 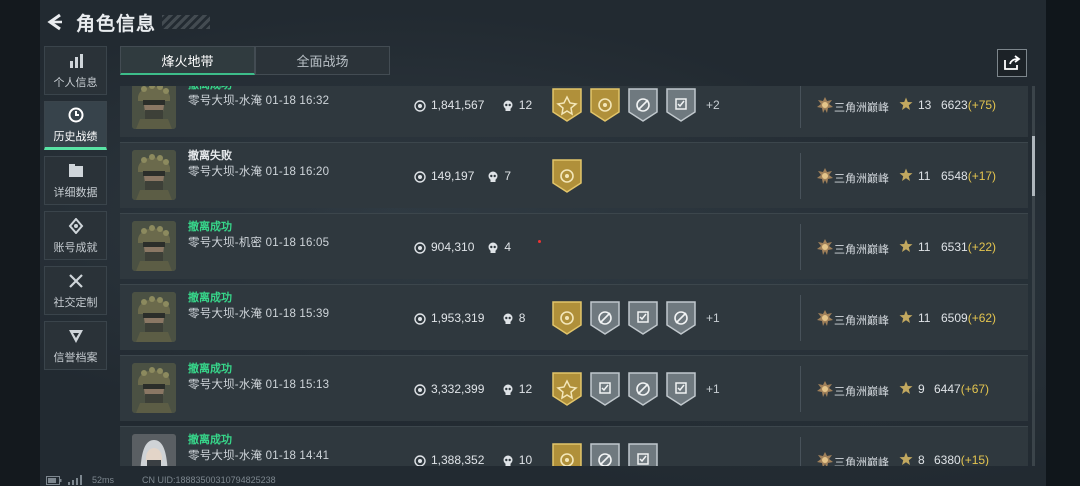 What do you see at coordinates (259, 243) in the screenshot?
I see `map-and-time: 零号大坝-机密 01-18 16:05` at bounding box center [259, 243].